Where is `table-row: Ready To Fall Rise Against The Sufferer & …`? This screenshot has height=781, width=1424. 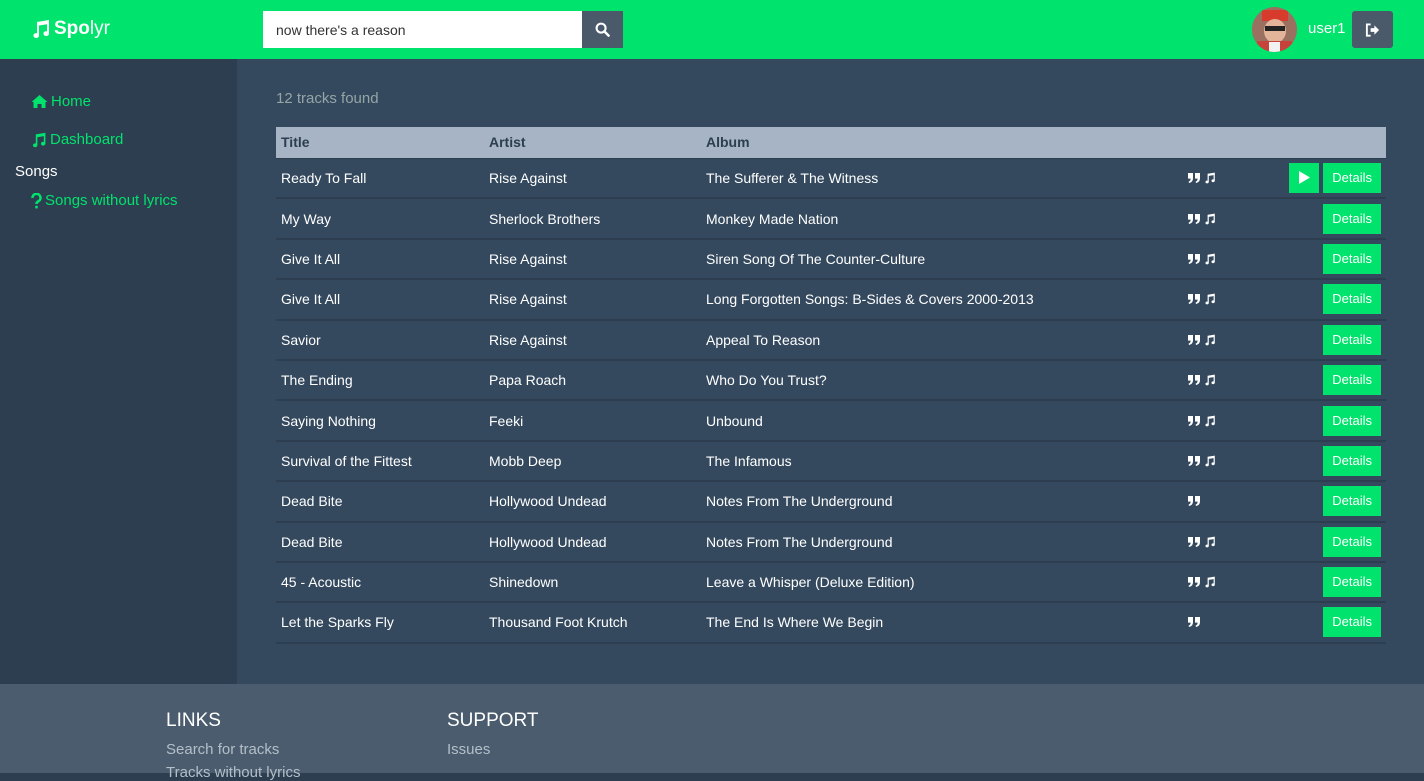
table-row: Ready To Fall Rise Against The Sufferer & … is located at coordinates (831, 179).